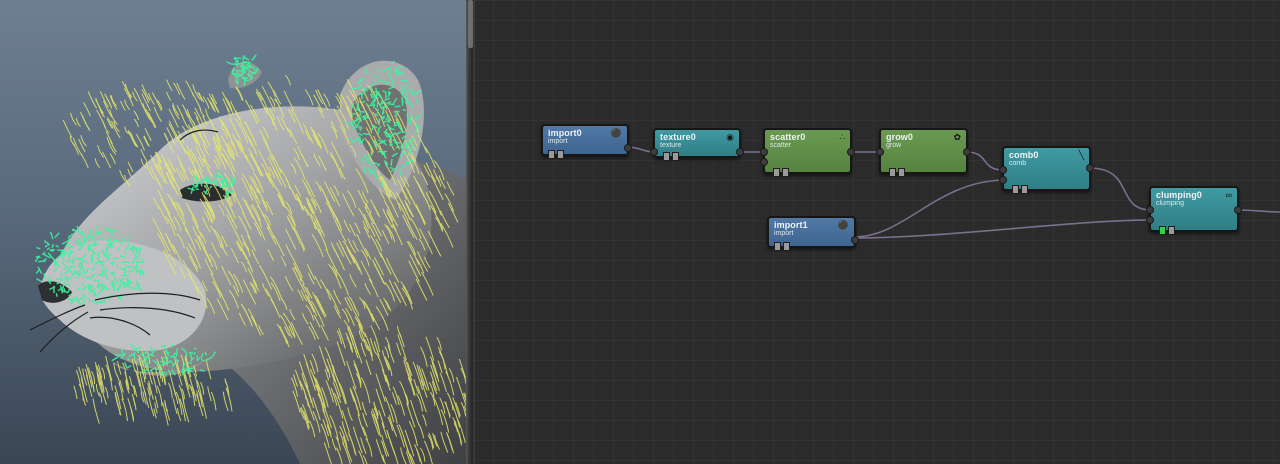 The height and width of the screenshot is (464, 1280). What do you see at coordinates (470, 24) in the screenshot?
I see `splitter-handle` at bounding box center [470, 24].